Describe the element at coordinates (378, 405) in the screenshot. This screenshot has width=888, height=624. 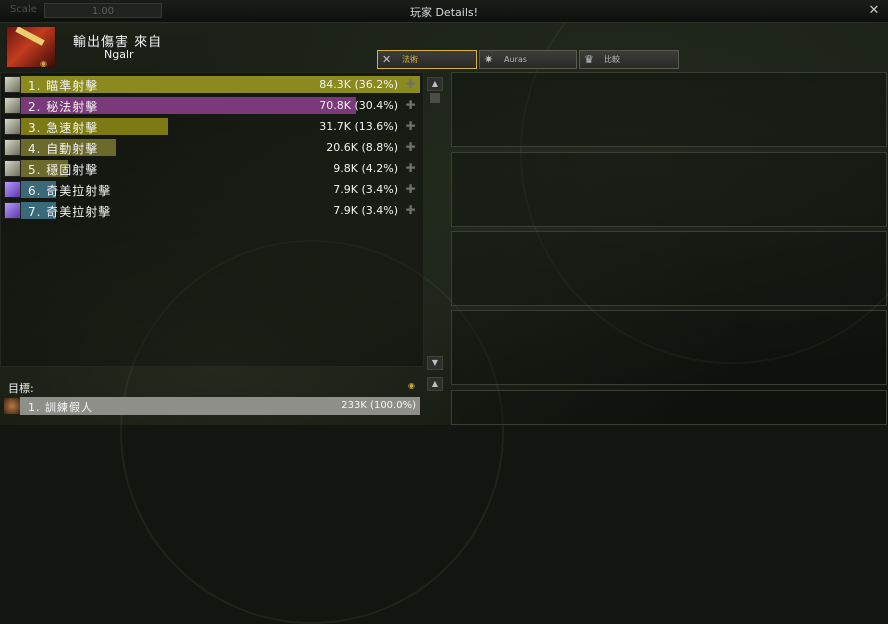
I see `target-value: 233K (100.0%)` at that location.